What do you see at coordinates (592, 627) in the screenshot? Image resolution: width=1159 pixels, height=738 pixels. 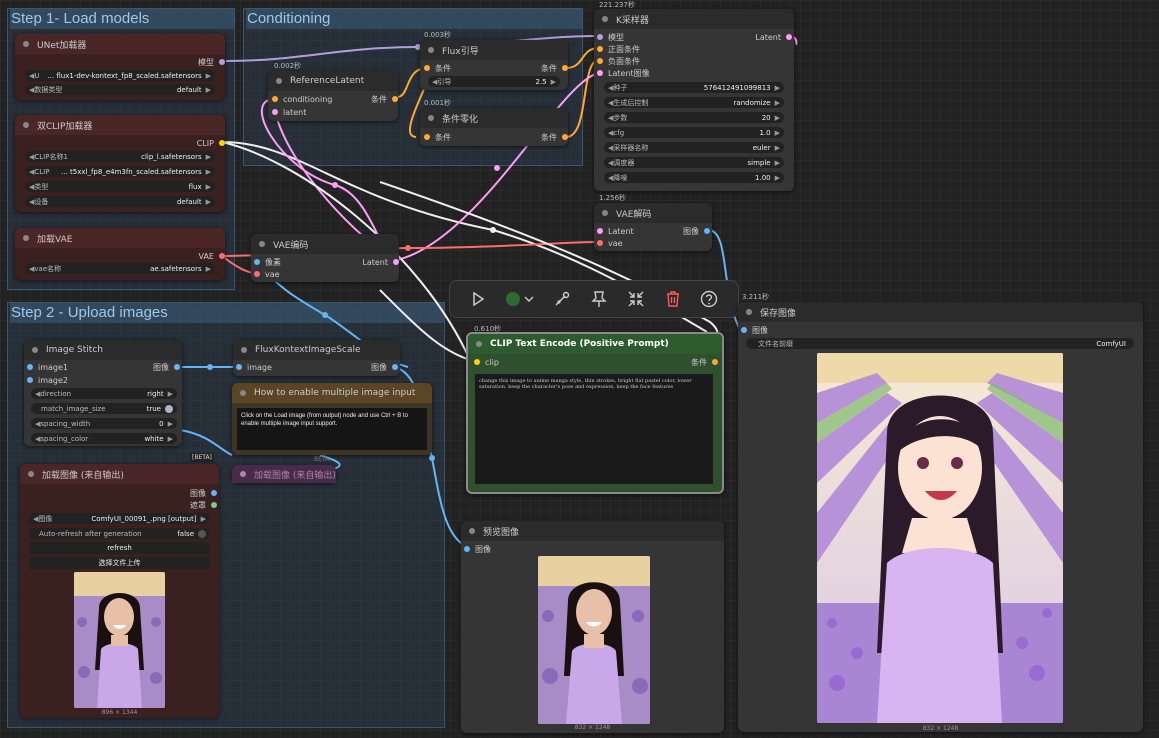 I see `node-preview-image: 预览图像 图像 832 × 1248` at bounding box center [592, 627].